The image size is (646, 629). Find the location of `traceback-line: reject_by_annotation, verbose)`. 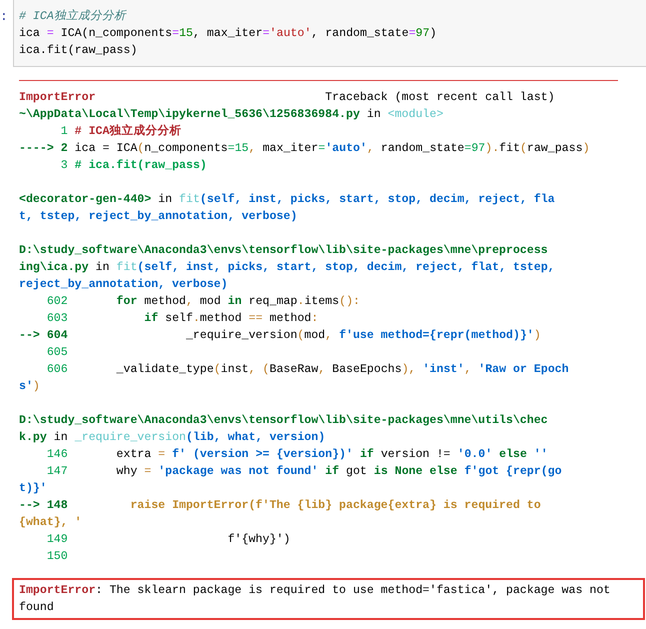

traceback-line: reject_by_annotation, verbose) is located at coordinates (124, 285).